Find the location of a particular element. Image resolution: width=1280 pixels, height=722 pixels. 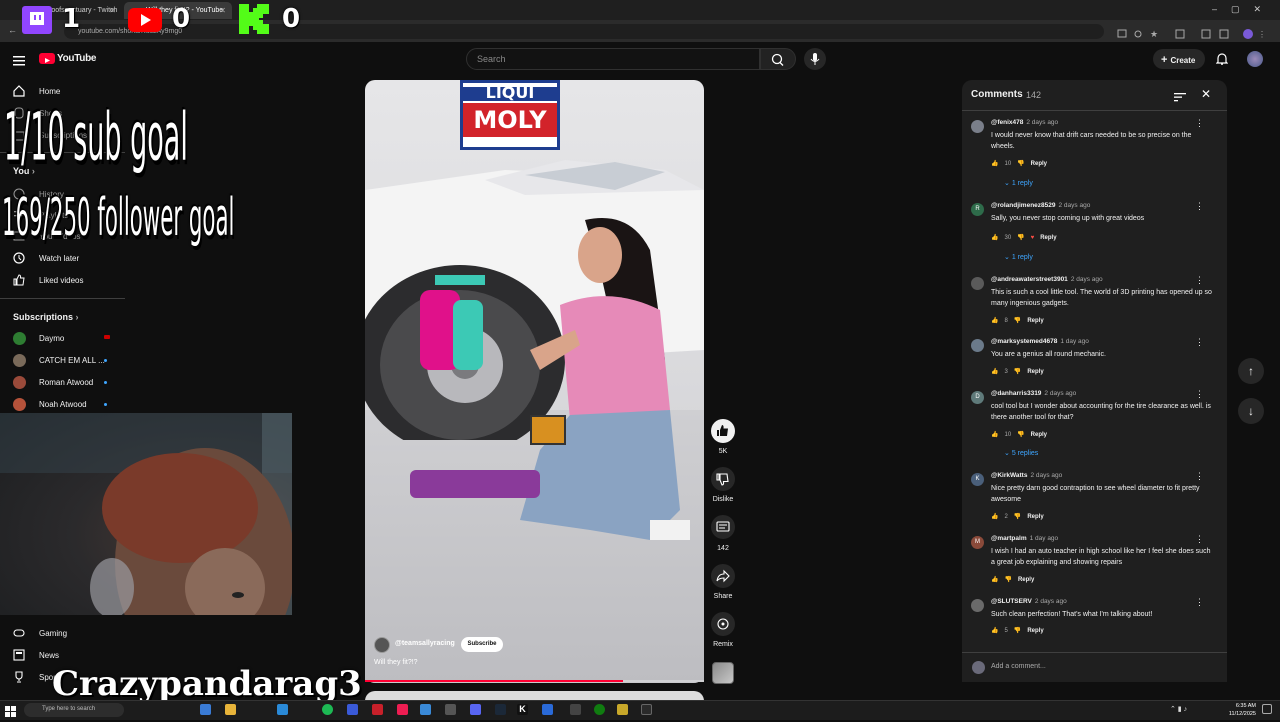

comment-author: @rolandjimenez8529 is located at coordinates (1023, 205).